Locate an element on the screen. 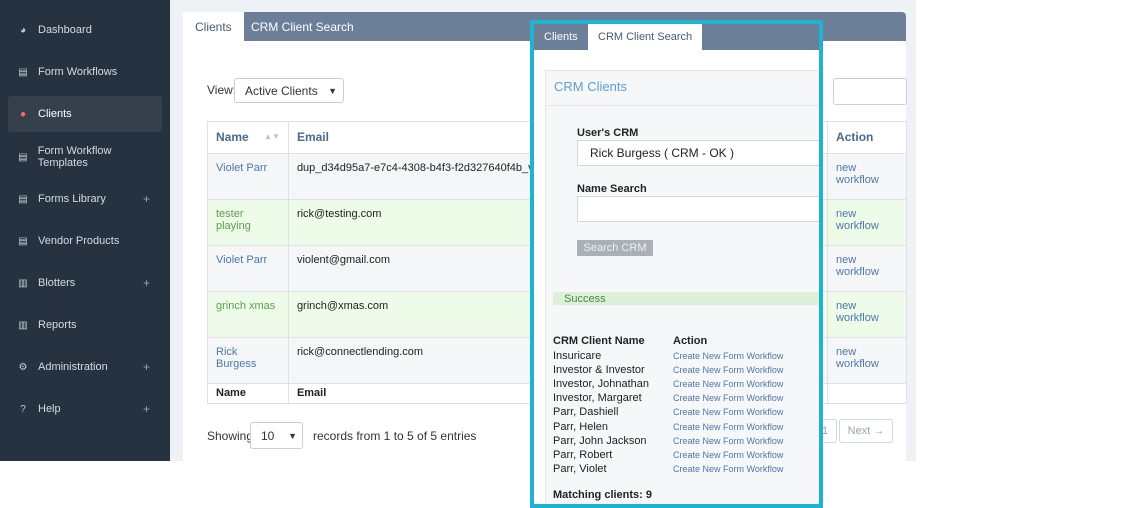  list-item: Parr, Dashiell Create New Form Workflow is located at coordinates (686, 412).